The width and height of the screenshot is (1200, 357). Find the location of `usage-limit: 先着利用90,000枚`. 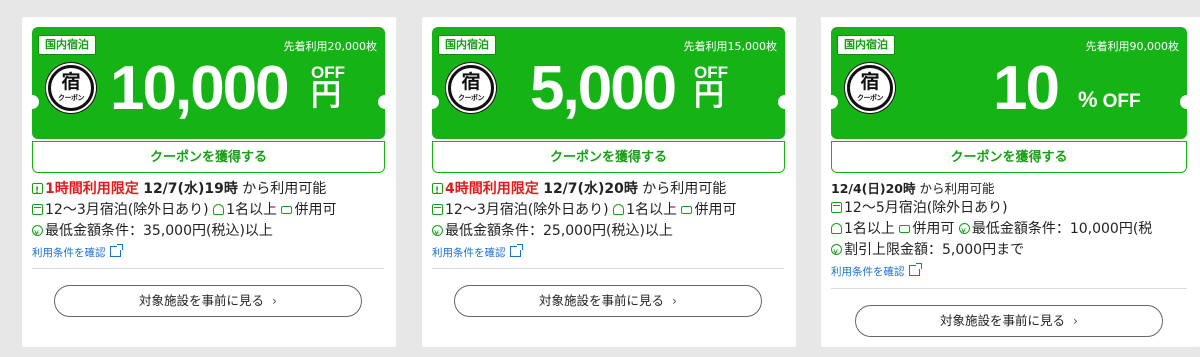

usage-limit: 先着利用90,000枚 is located at coordinates (1132, 46).